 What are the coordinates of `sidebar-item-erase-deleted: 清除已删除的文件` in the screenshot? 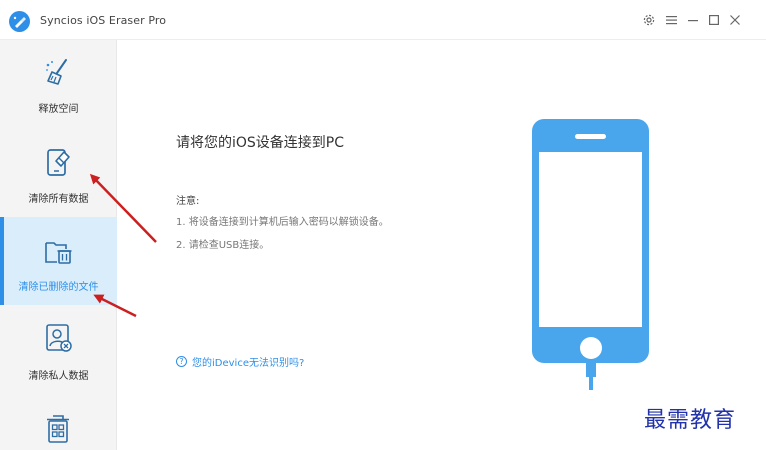 It's located at (58, 261).